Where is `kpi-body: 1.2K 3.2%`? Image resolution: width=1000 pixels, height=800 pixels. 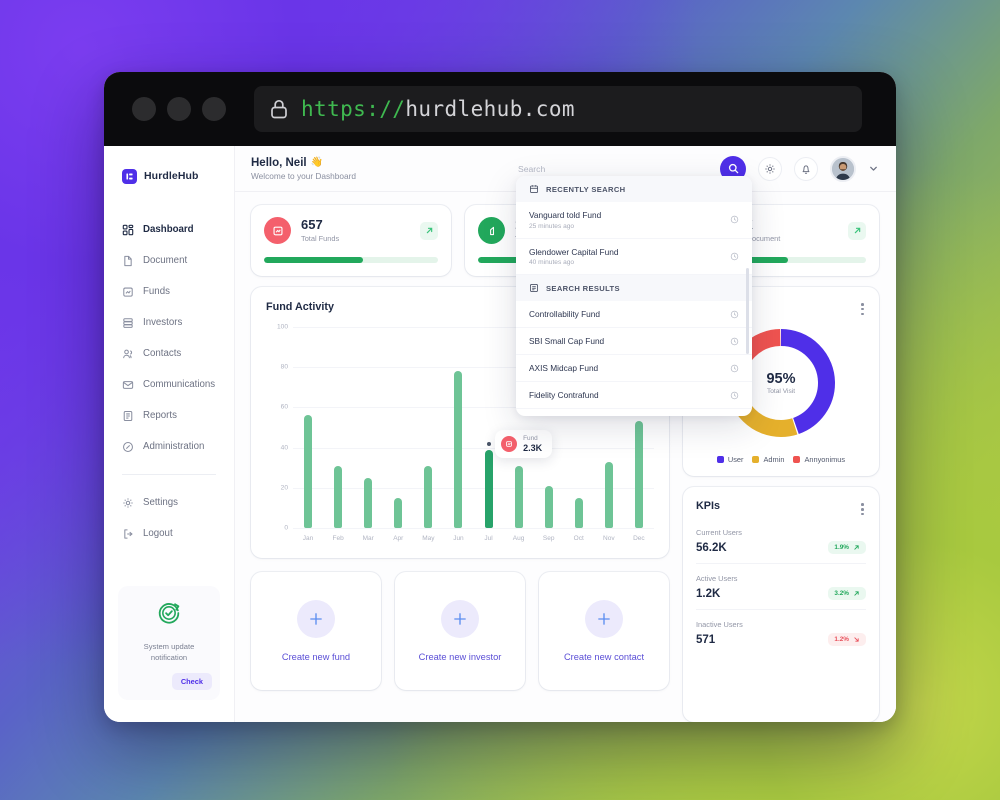 kpi-body: 1.2K 3.2% is located at coordinates (781, 594).